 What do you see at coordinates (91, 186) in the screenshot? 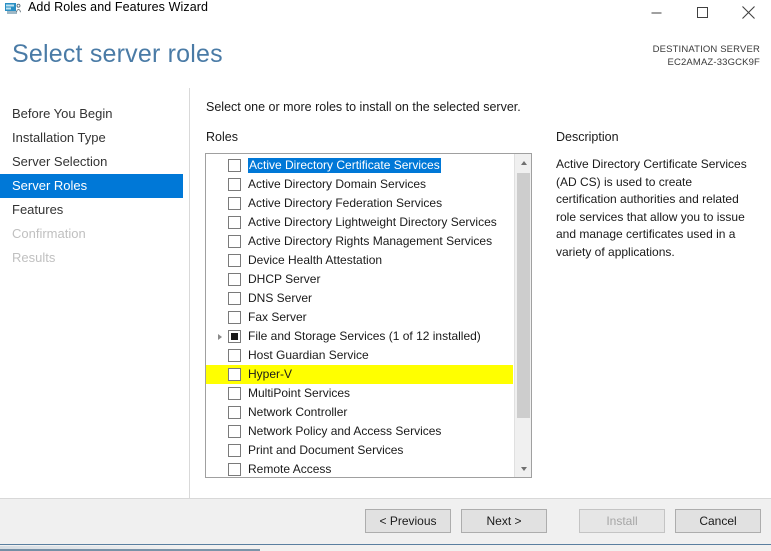
I see `sidebar-item-server-roles: Server Roles` at bounding box center [91, 186].